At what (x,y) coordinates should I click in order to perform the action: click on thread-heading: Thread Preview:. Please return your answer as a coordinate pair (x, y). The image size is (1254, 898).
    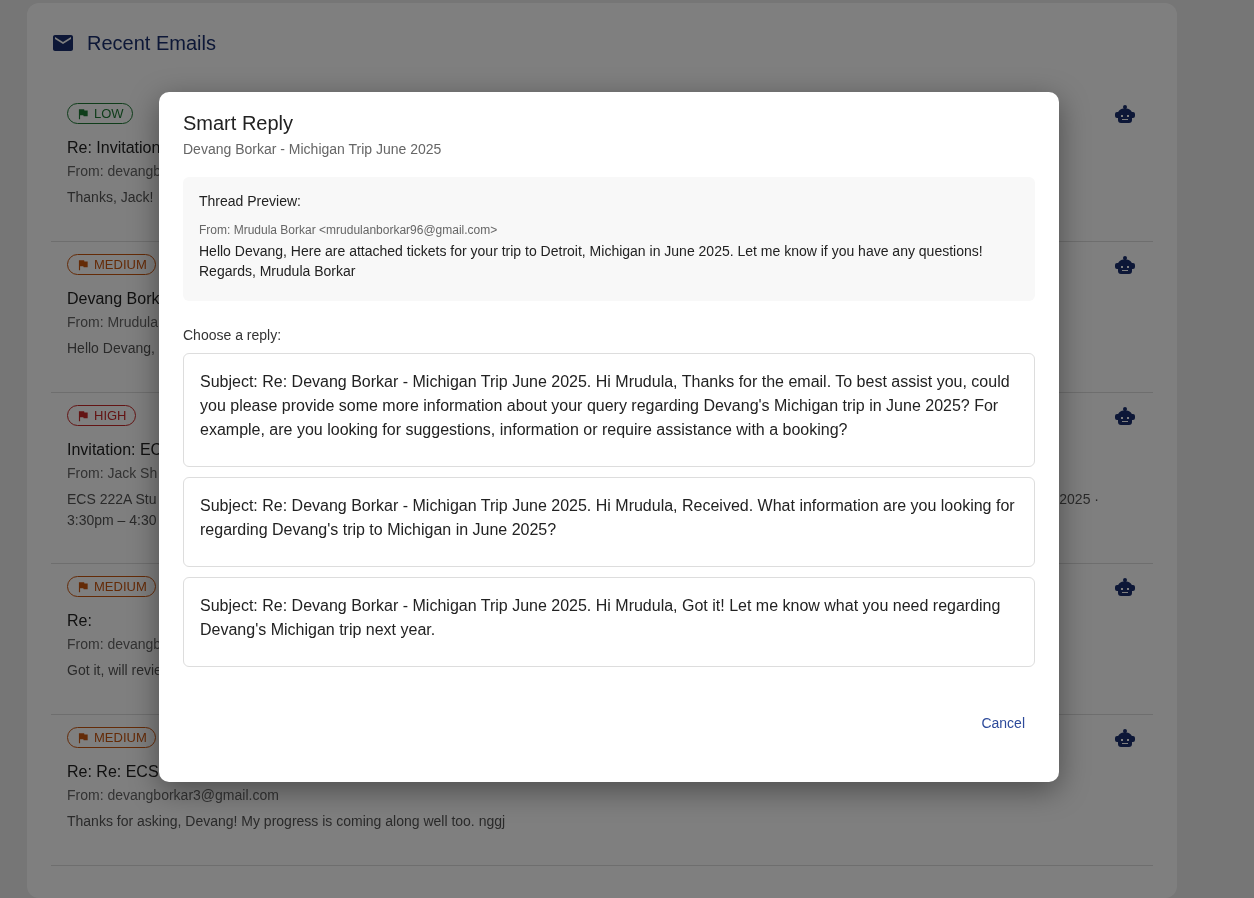
    Looking at the image, I should click on (250, 201).